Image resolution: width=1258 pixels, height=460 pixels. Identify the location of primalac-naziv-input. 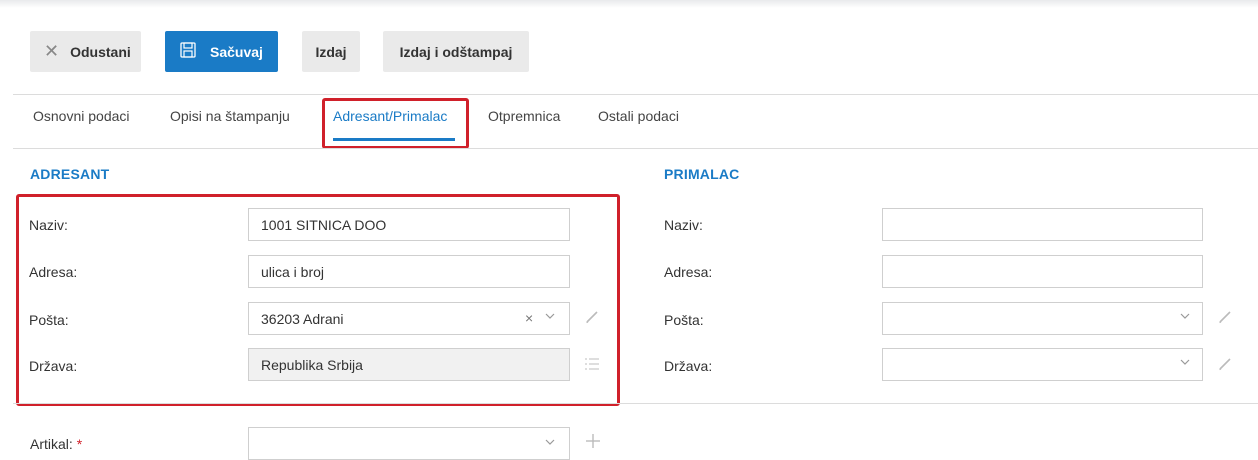
(1042, 224).